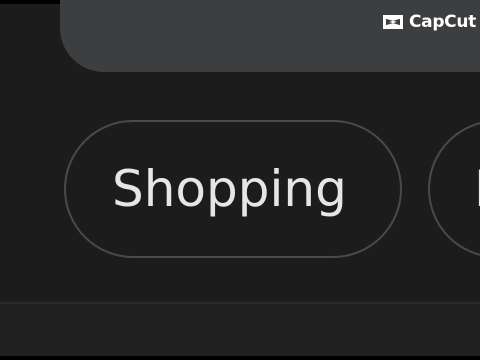  I want to click on letterbox-bottom, so click(240, 358).